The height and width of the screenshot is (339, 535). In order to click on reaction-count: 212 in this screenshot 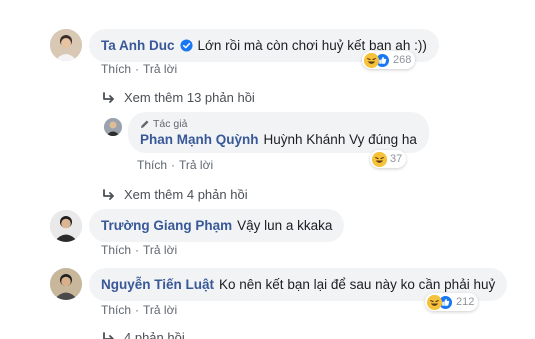, I will do `click(465, 302)`.